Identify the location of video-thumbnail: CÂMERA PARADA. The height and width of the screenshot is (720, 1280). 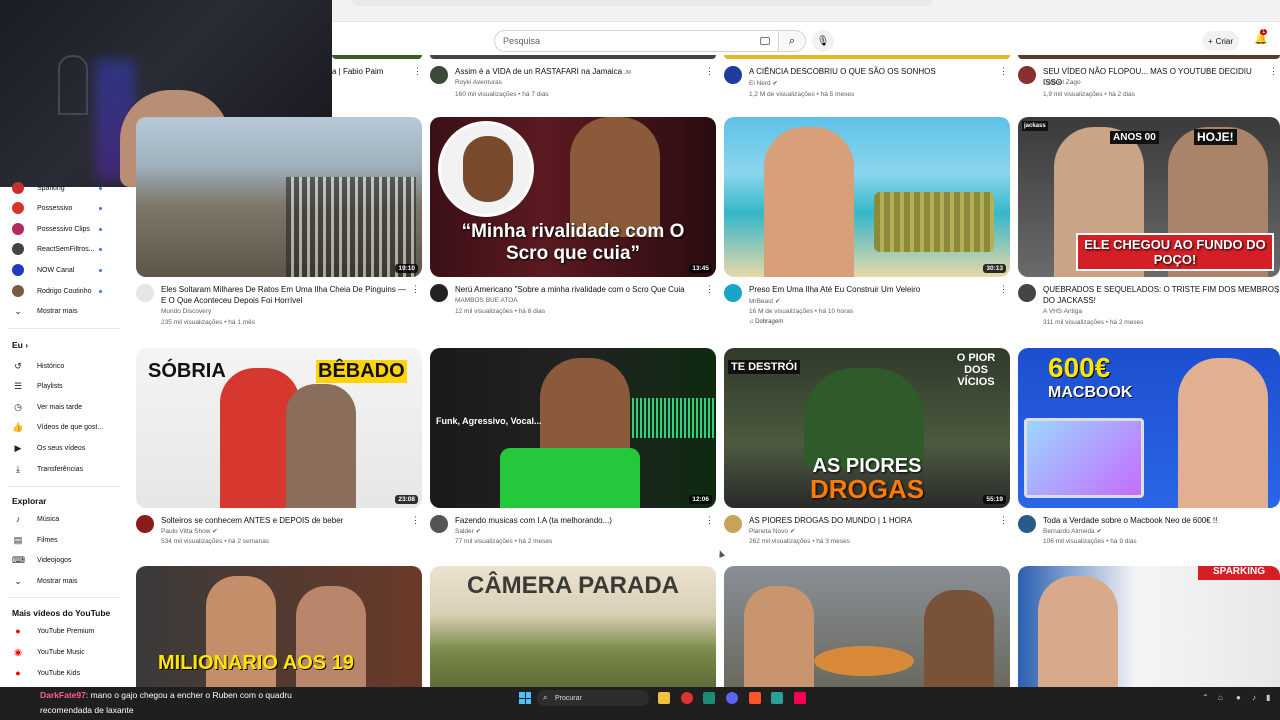
(573, 626).